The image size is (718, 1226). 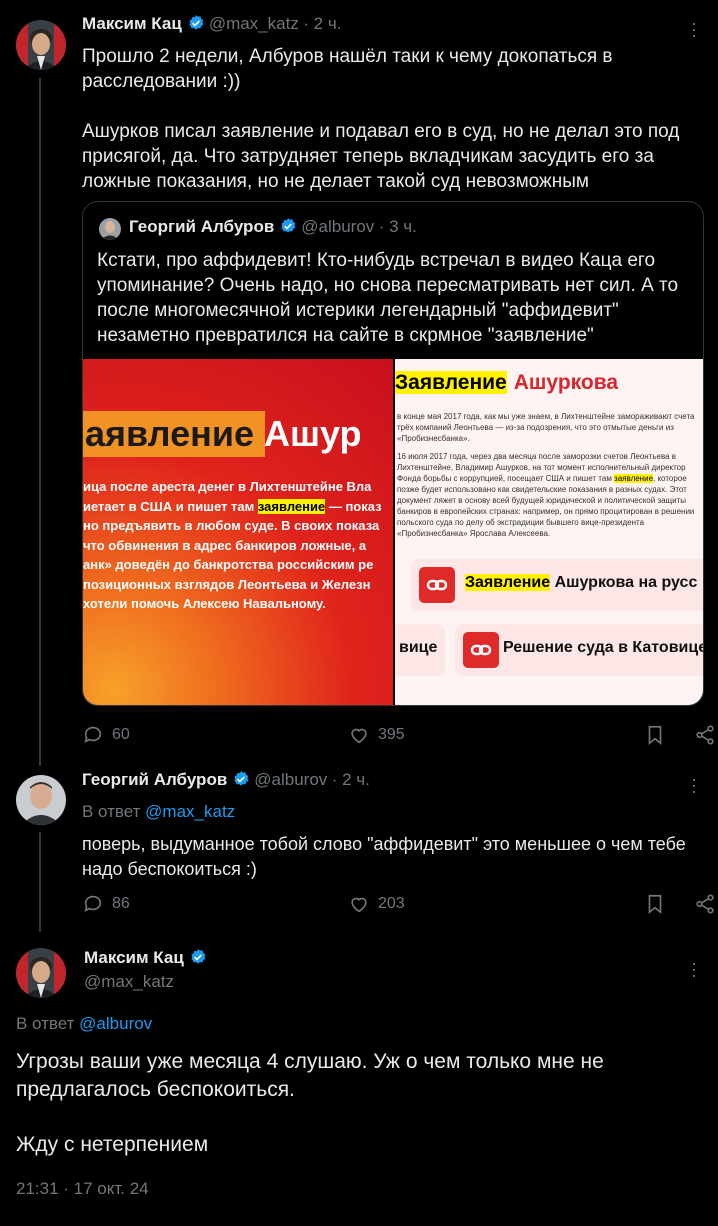 I want to click on image-link-card: Решение суда в Катовице, so click(x=579, y=650).